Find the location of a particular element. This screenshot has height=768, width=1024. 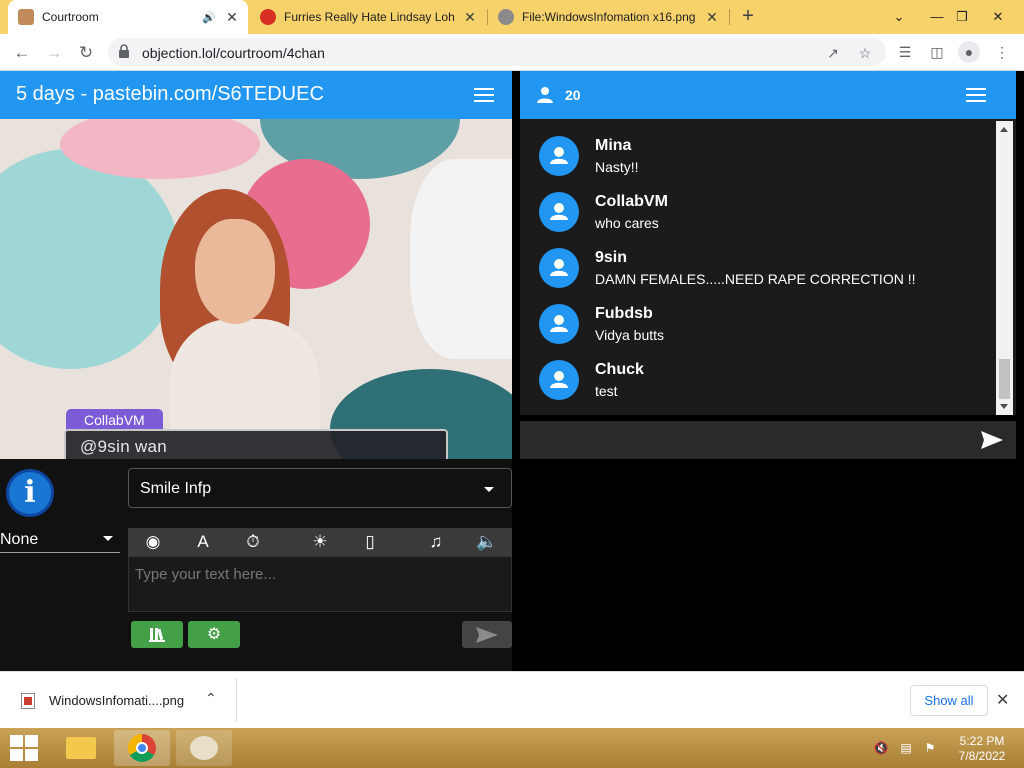

courtroom-favicon-icon is located at coordinates (26, 17).